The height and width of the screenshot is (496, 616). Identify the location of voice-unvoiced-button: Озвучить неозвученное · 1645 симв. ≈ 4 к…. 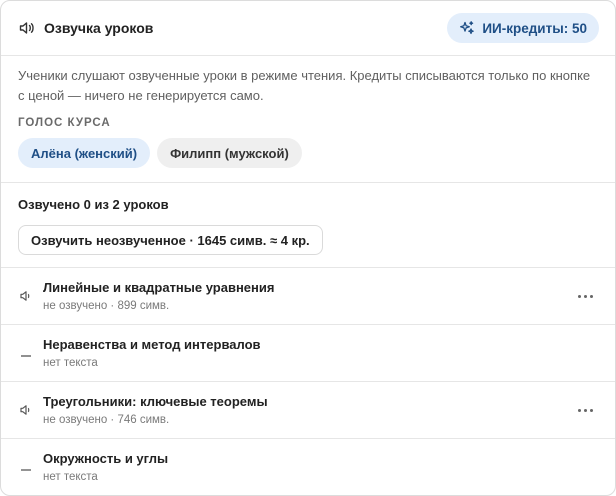
(170, 240).